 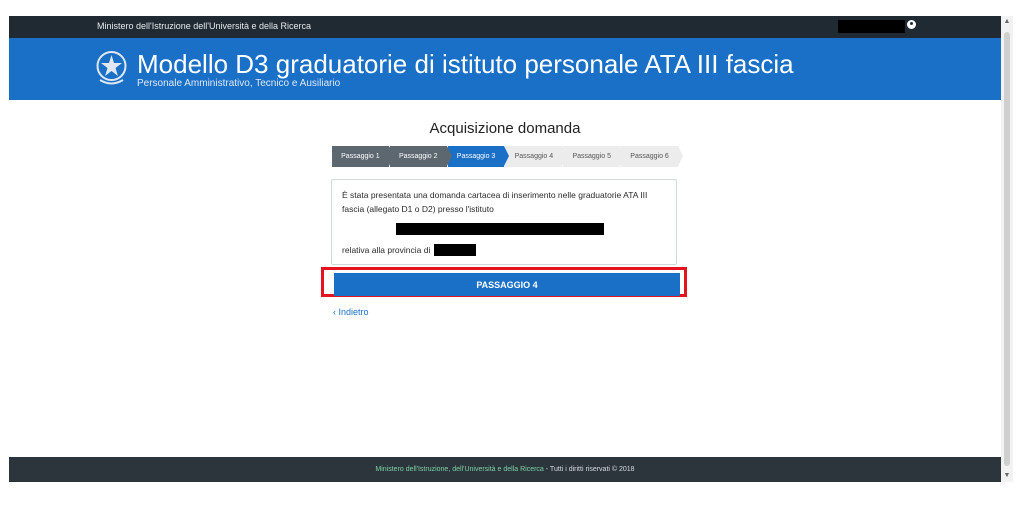 What do you see at coordinates (594, 156) in the screenshot?
I see `step-5: Passaggio 5` at bounding box center [594, 156].